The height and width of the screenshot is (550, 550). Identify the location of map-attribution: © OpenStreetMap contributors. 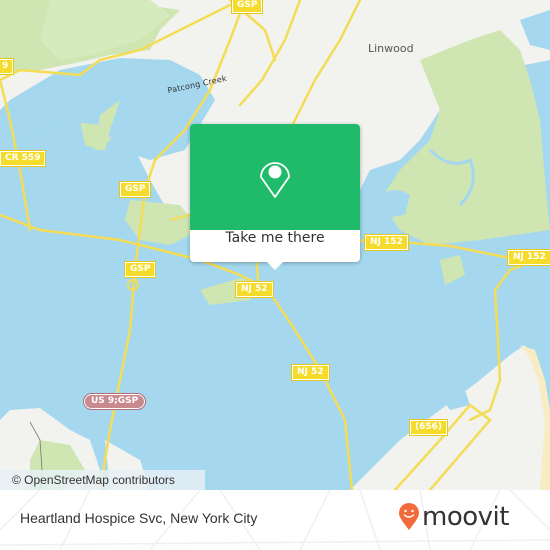
(102, 480).